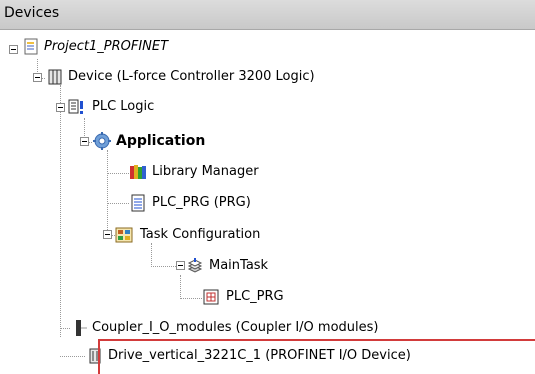 The height and width of the screenshot is (374, 535). What do you see at coordinates (191, 77) in the screenshot?
I see `tree-item-device: Device (L-force Controller 3200 Logic)` at bounding box center [191, 77].